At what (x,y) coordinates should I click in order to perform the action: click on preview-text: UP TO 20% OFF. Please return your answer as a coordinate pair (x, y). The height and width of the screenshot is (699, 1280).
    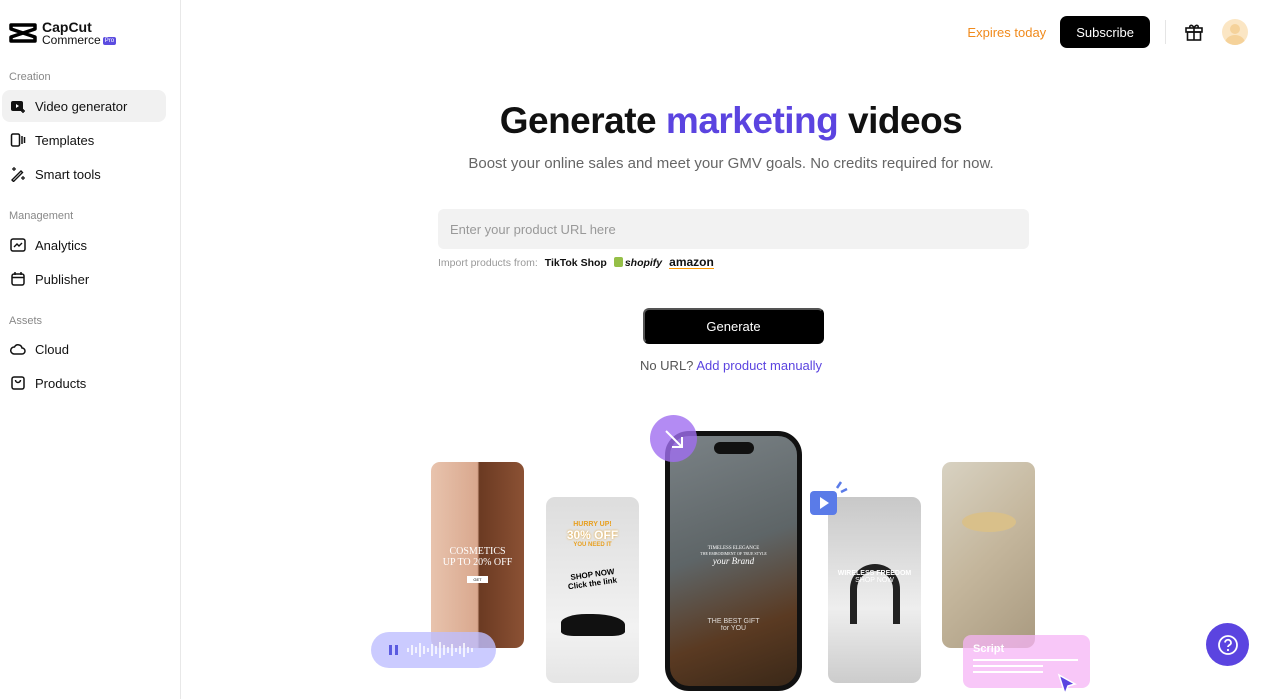
    Looking at the image, I should click on (477, 562).